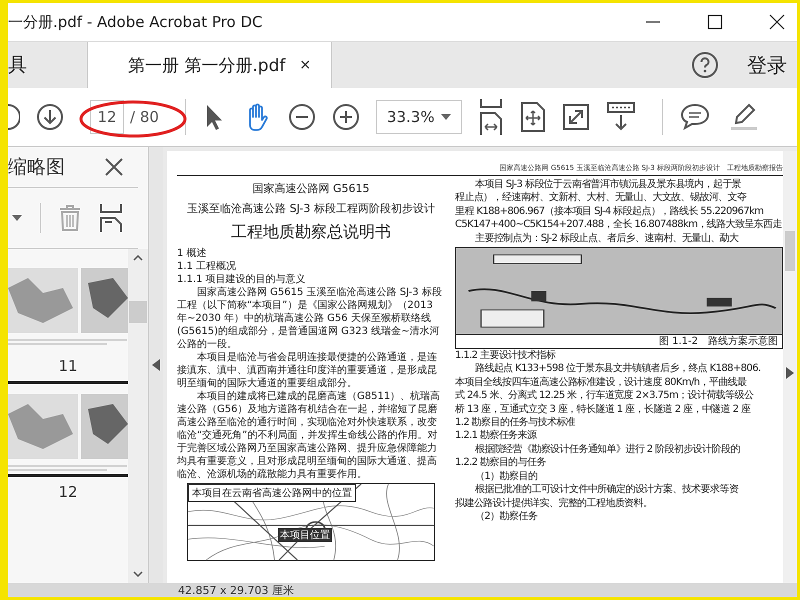  What do you see at coordinates (135, 22) in the screenshot?
I see `window-title: 一分册.pdf - Adobe Acrobat Pro DC` at bounding box center [135, 22].